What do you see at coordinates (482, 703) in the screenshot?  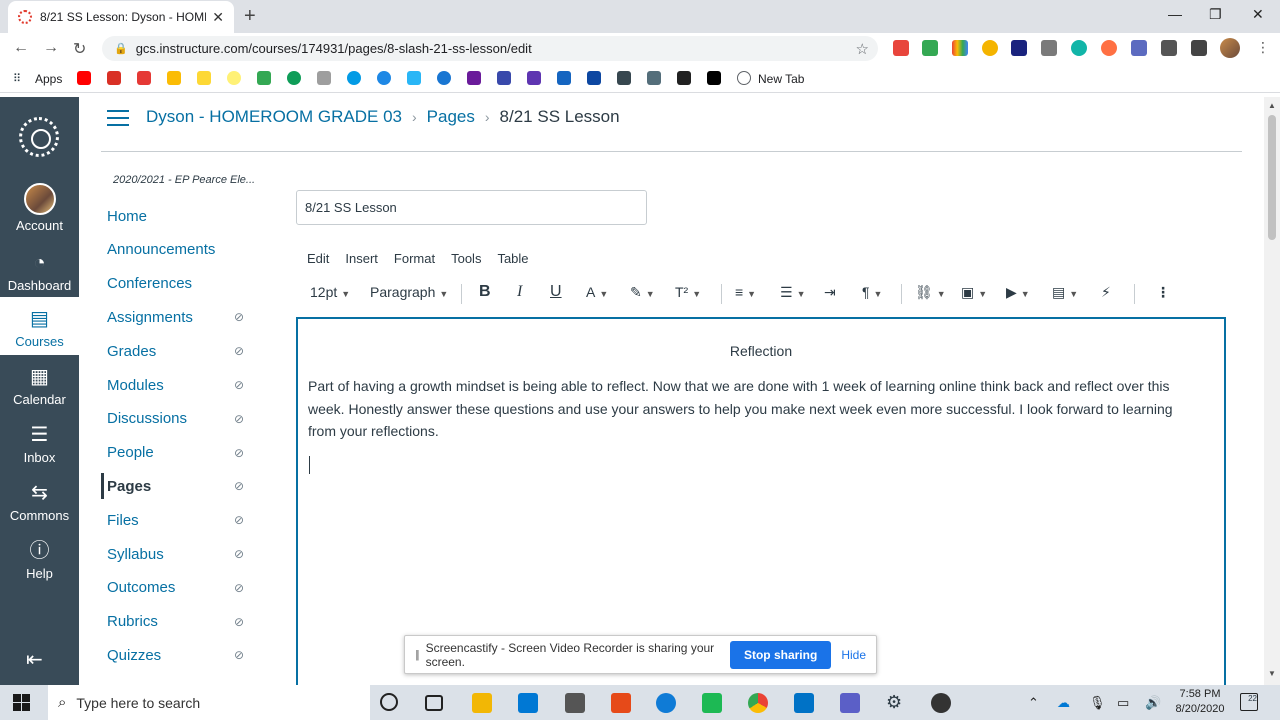 I see `file-explorer-icon` at bounding box center [482, 703].